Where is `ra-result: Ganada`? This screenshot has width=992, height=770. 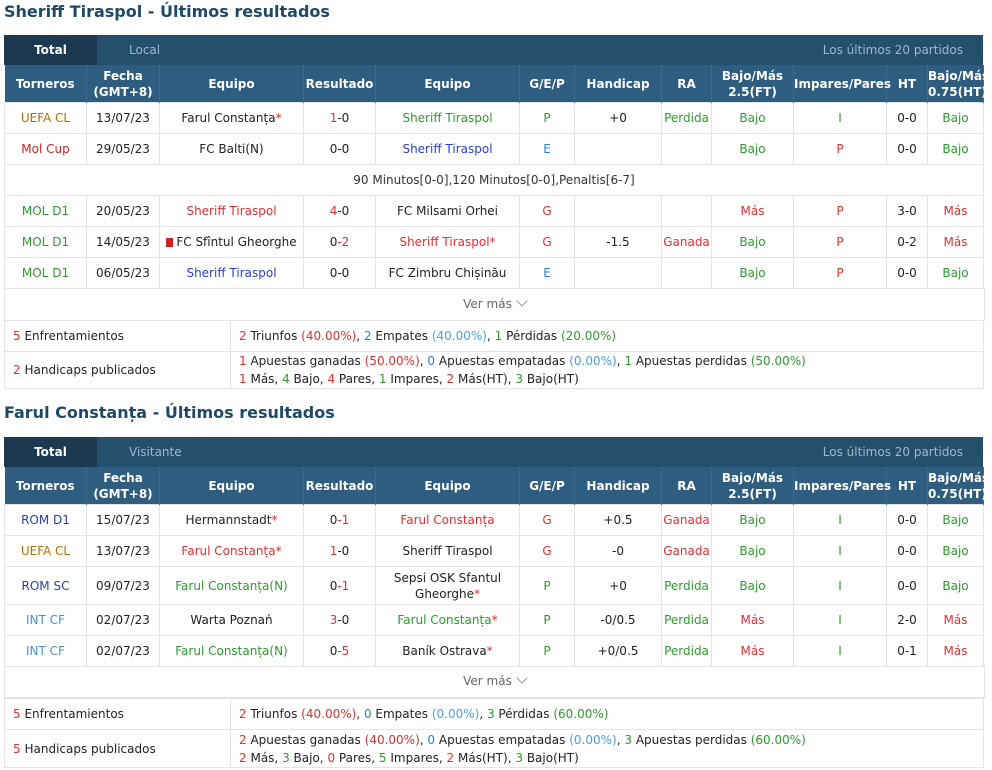 ra-result: Ganada is located at coordinates (686, 520).